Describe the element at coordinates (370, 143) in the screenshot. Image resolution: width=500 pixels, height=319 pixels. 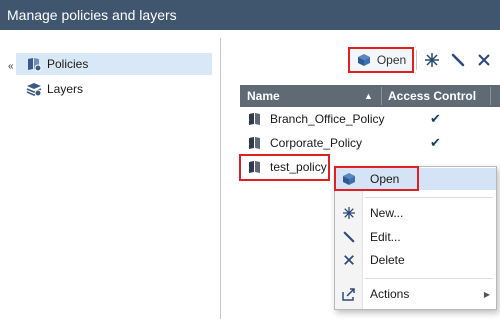
I see `table-row: Corporate_Policy ✔` at that location.